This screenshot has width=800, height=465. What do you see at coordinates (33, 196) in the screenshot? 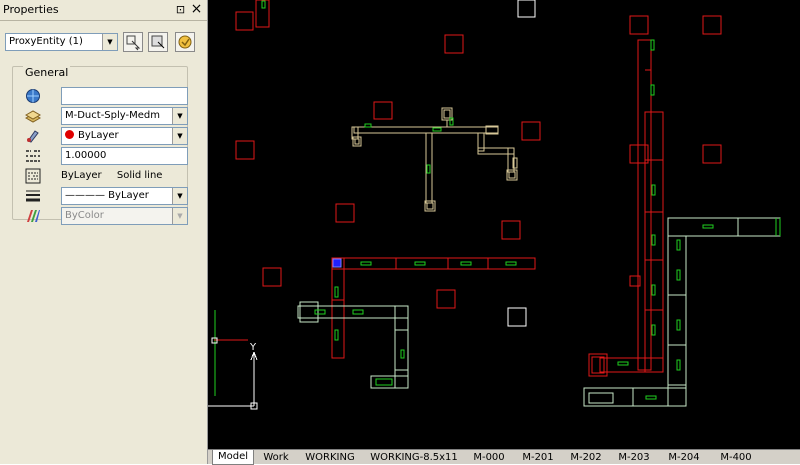
I see `lineweight-icon` at bounding box center [33, 196].